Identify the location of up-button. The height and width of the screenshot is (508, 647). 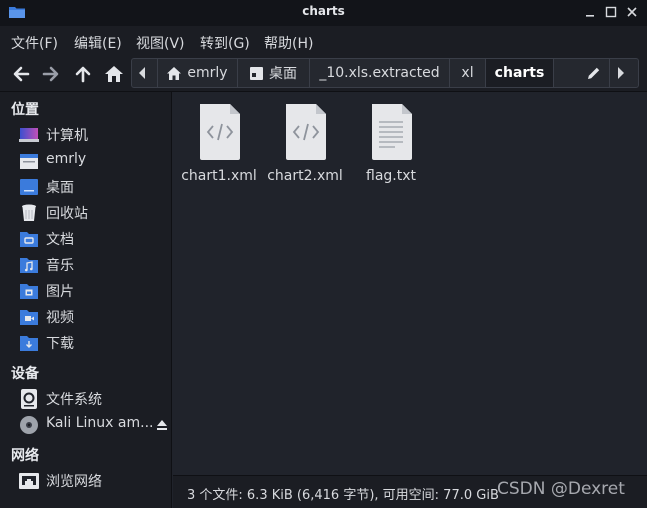
(83, 74).